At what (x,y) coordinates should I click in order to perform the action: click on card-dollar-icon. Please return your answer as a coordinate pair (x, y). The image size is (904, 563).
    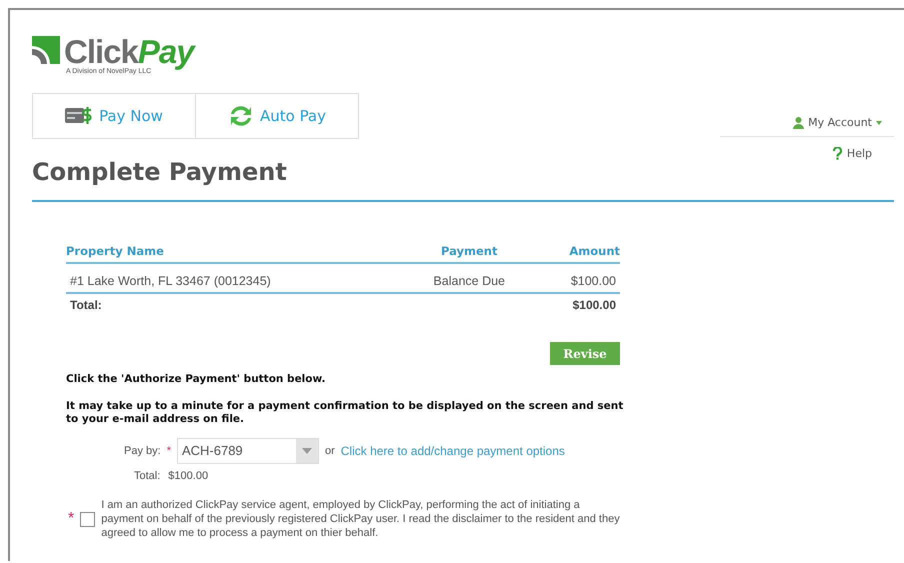
    Looking at the image, I should click on (79, 116).